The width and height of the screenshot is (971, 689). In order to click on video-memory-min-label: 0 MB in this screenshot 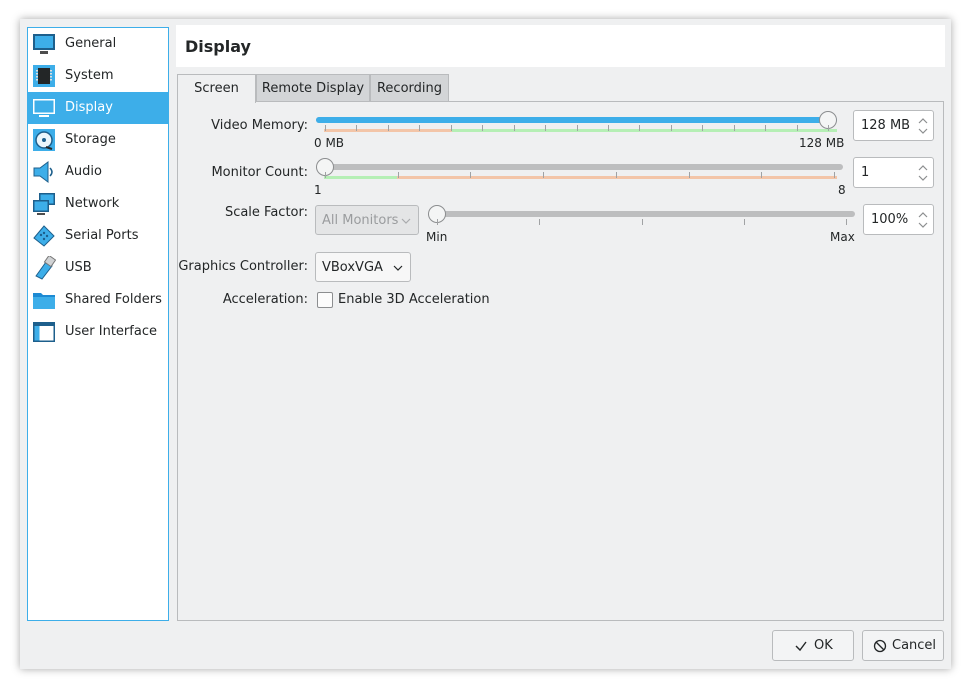, I will do `click(329, 143)`.